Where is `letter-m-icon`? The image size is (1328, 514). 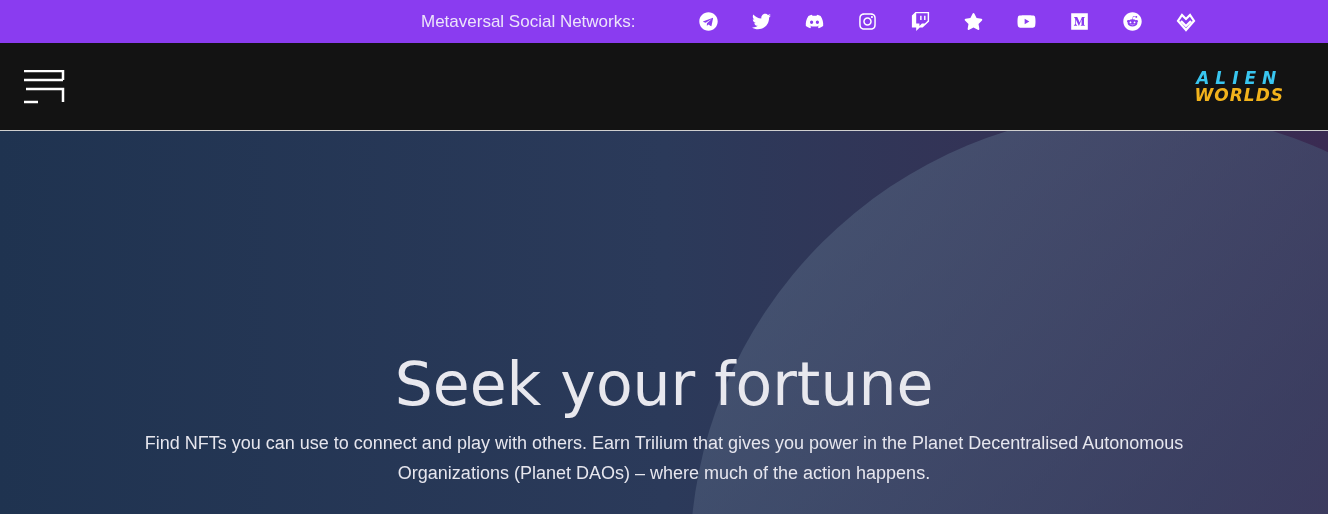 letter-m-icon is located at coordinates (1080, 21).